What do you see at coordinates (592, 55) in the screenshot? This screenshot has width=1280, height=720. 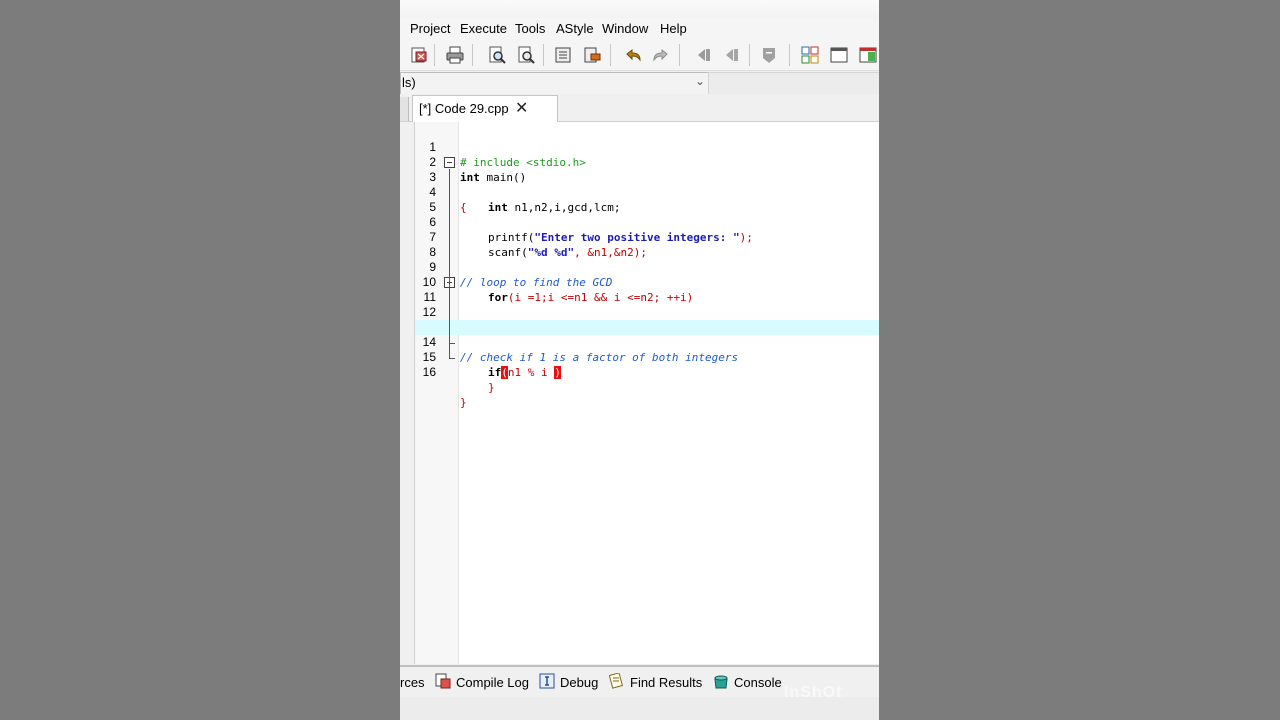 I see `compile-run-icon` at bounding box center [592, 55].